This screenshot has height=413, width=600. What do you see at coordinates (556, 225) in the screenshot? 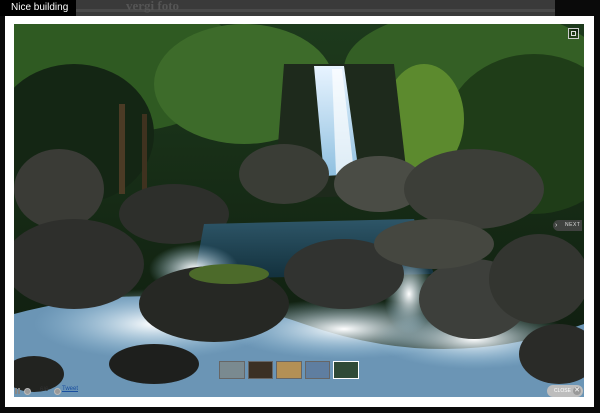
I see `next-arrow-icon: ›` at bounding box center [556, 225].